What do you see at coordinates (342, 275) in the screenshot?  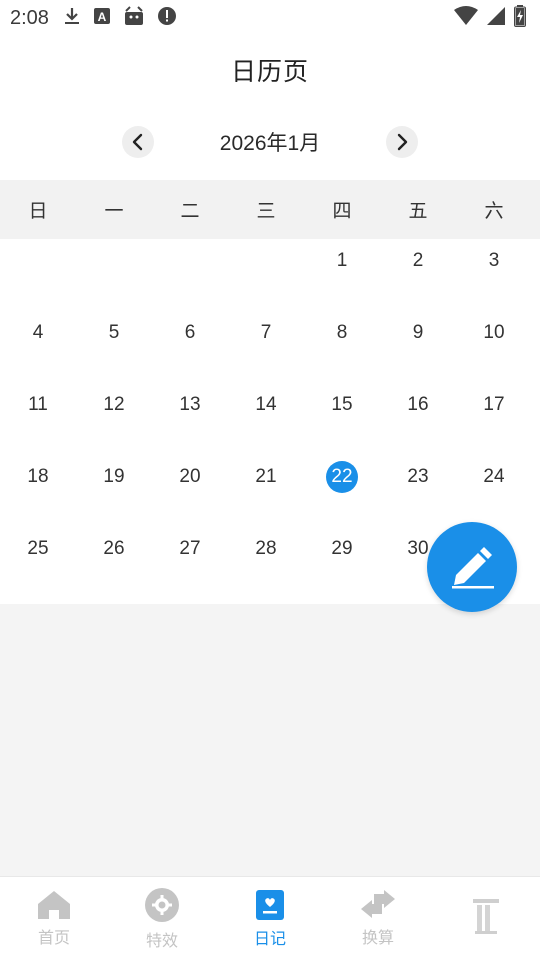 I see `day-cell: 1` at bounding box center [342, 275].